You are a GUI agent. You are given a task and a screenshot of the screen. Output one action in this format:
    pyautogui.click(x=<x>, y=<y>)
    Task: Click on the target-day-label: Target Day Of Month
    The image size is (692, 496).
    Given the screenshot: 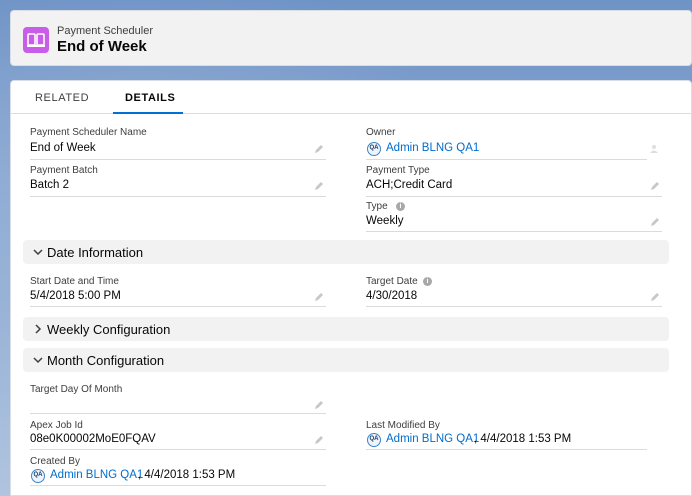 What is the action you would take?
    pyautogui.click(x=76, y=389)
    